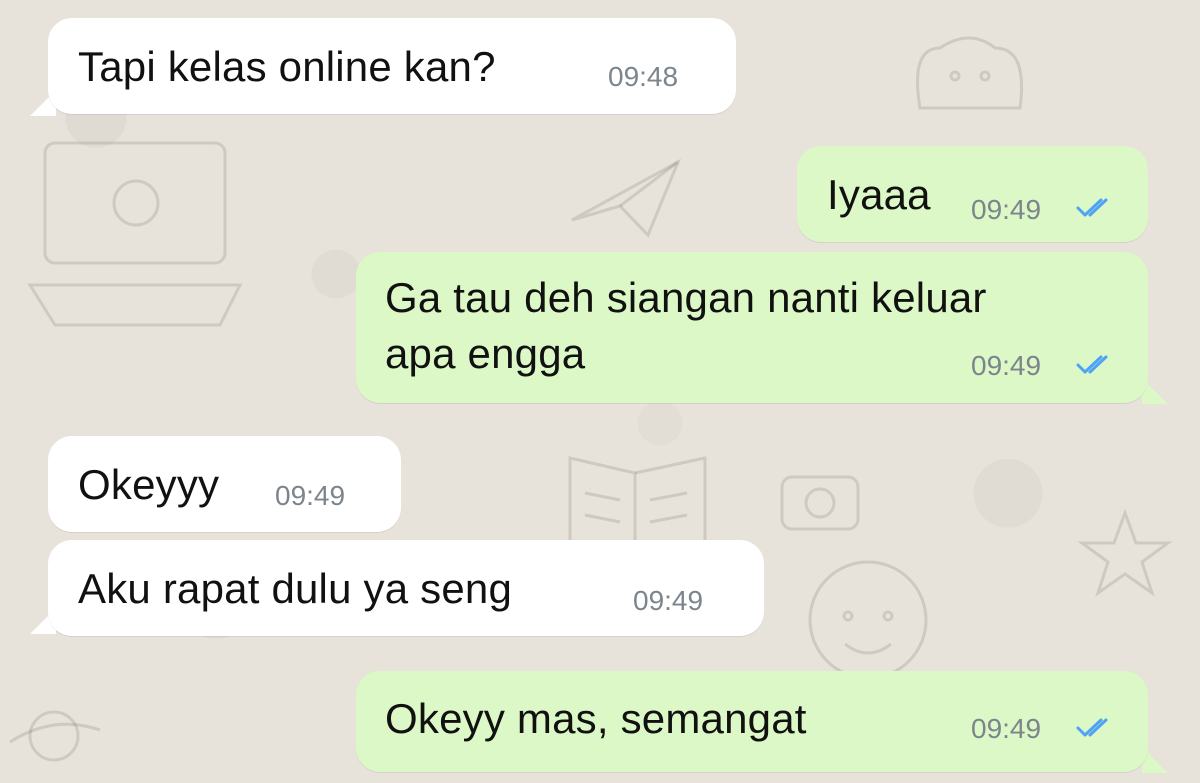  What do you see at coordinates (970, 73) in the screenshot?
I see `cat-doodle` at bounding box center [970, 73].